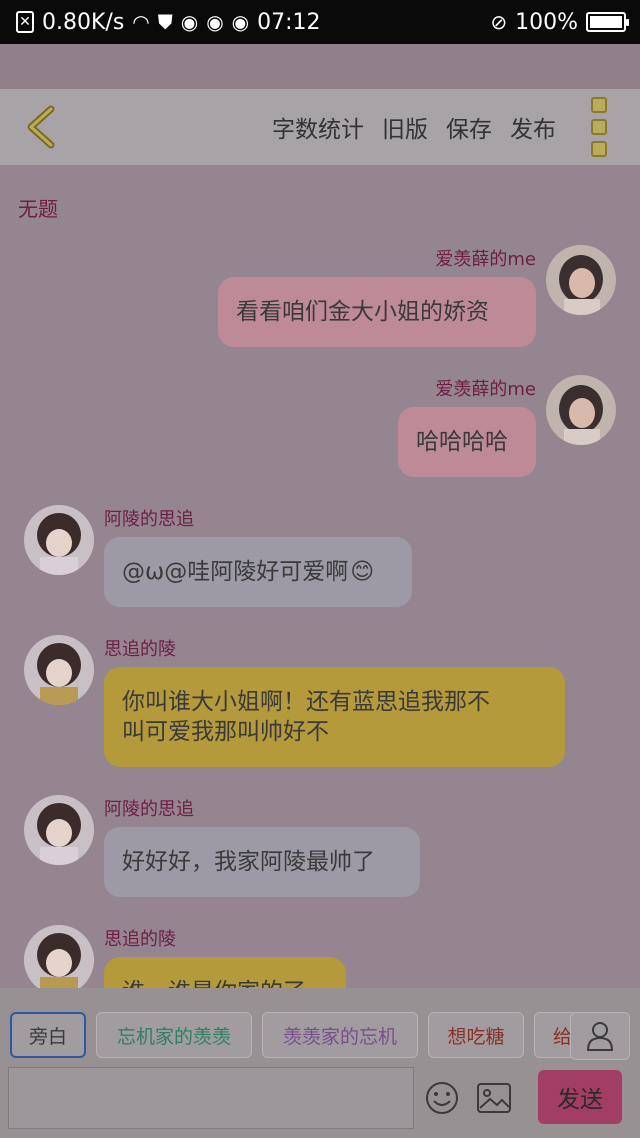 This screenshot has height=1138, width=640. I want to click on role-chip-label: 羡羡家的忘机, so click(339, 1036).